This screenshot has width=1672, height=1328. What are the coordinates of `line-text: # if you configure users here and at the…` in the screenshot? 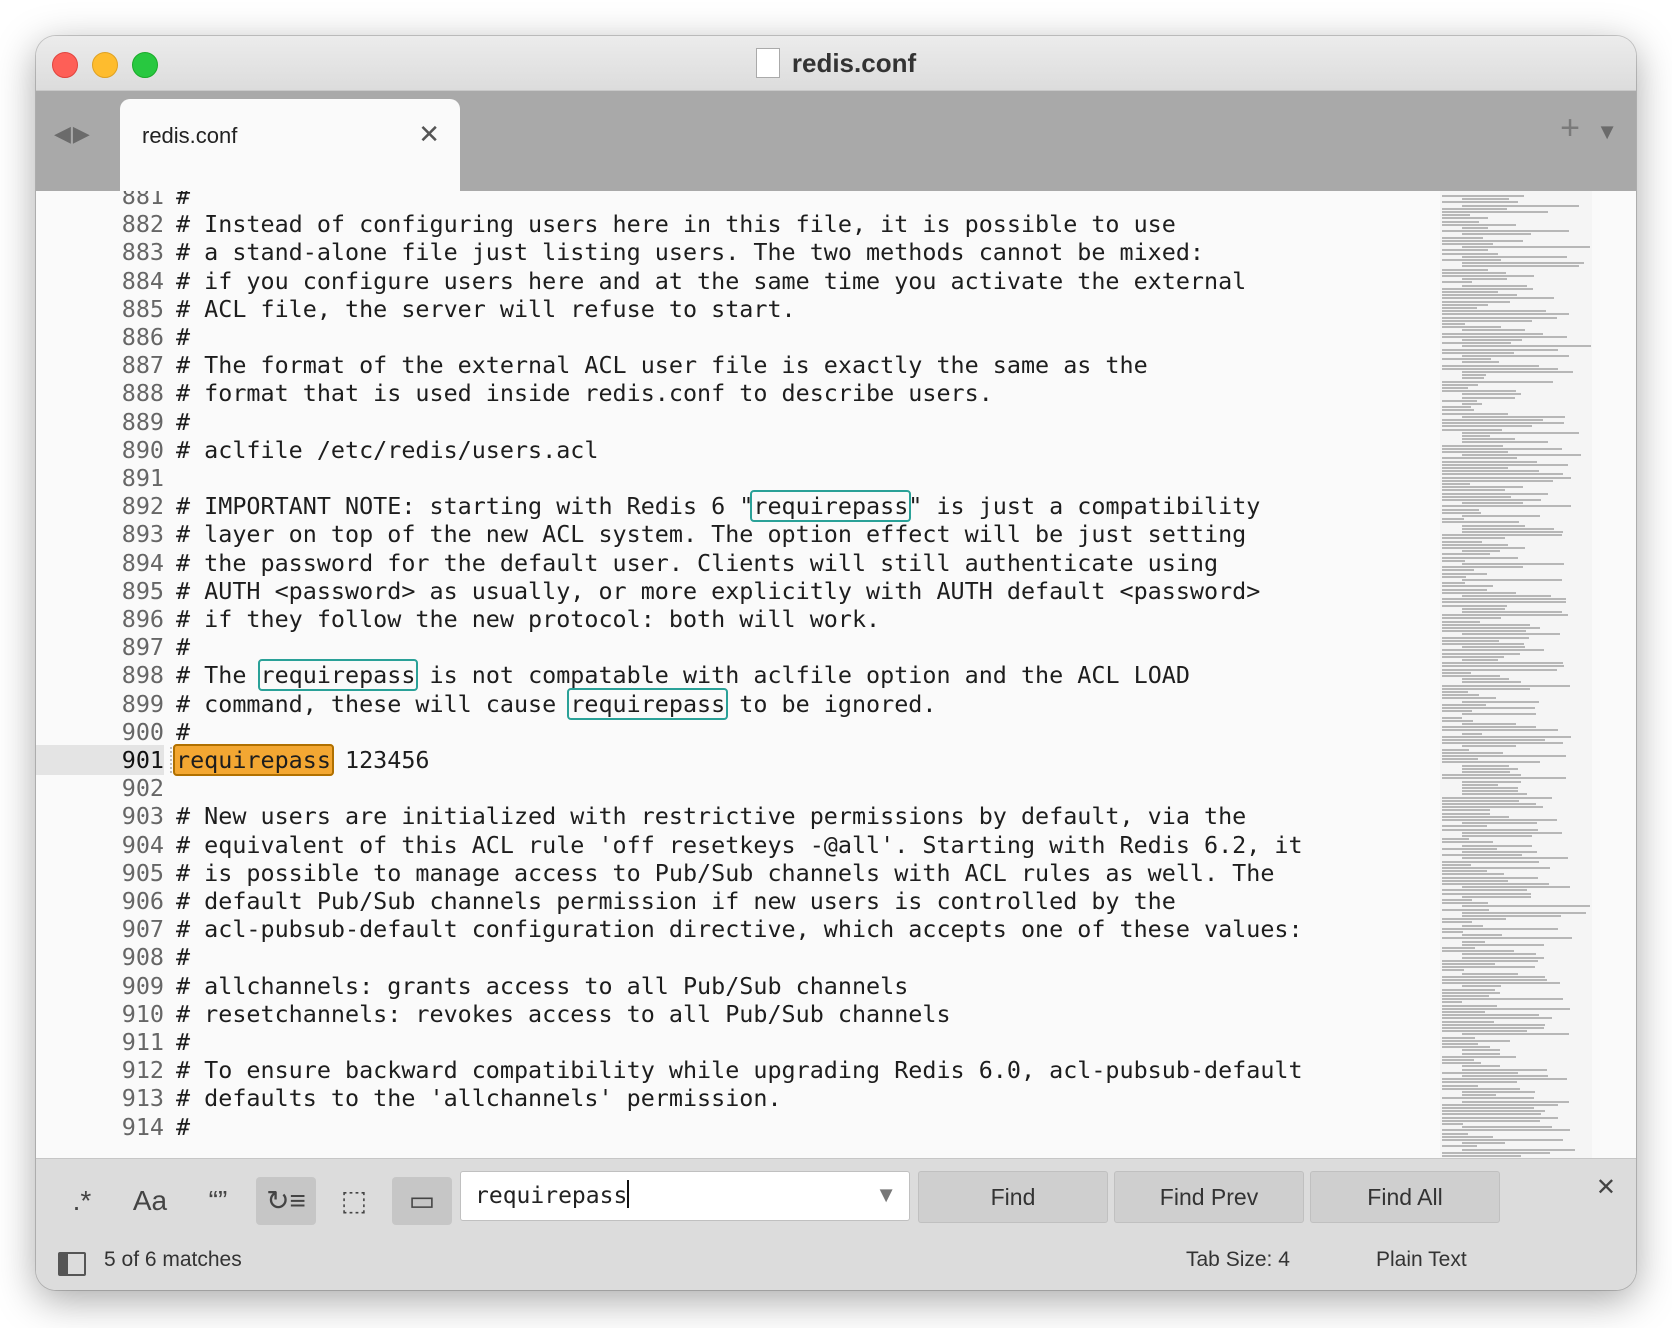 It's located at (711, 280).